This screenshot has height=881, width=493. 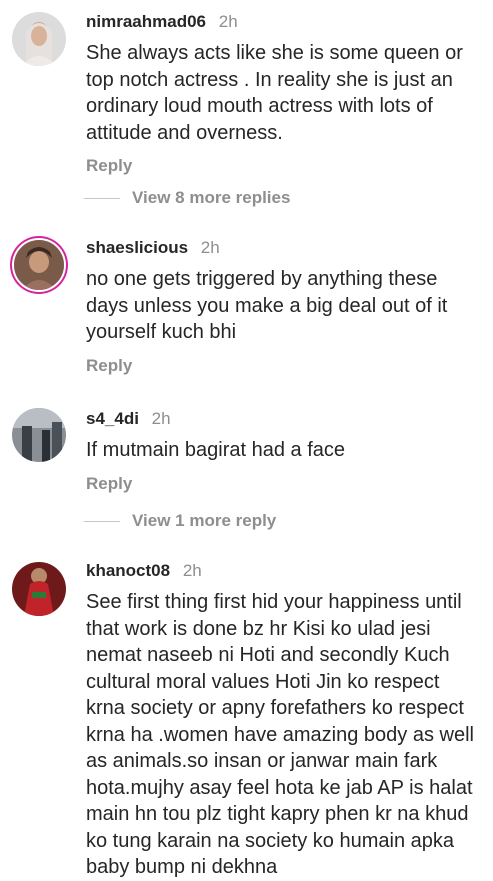 I want to click on view-more-replies-label: View 1 more reply, so click(x=204, y=520).